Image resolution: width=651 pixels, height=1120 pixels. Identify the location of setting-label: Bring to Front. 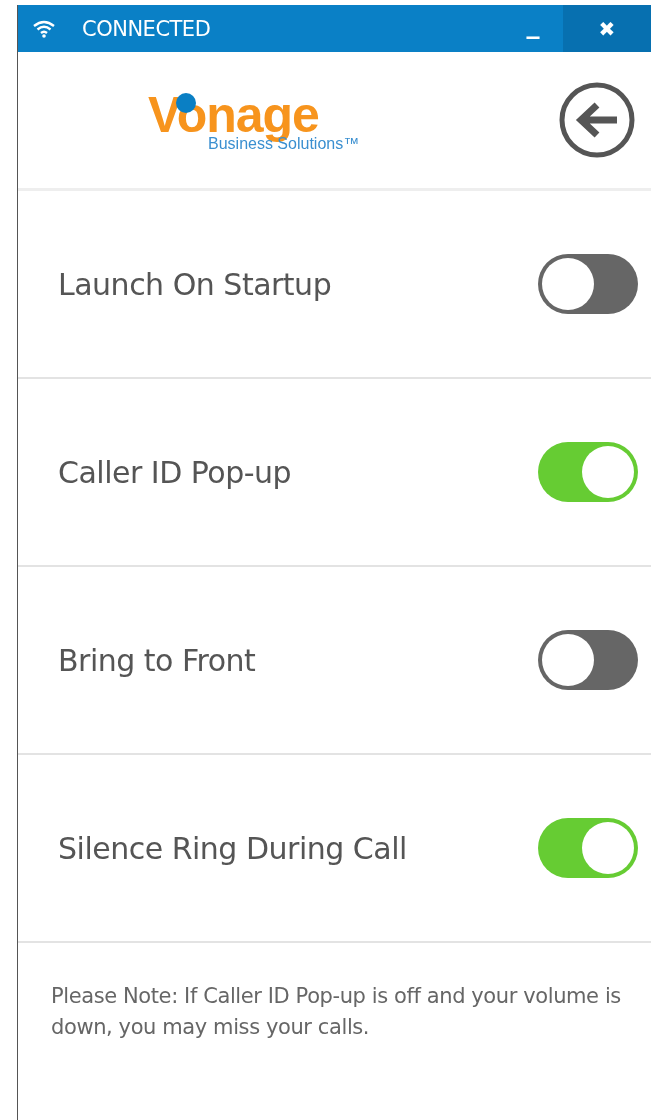
(157, 660).